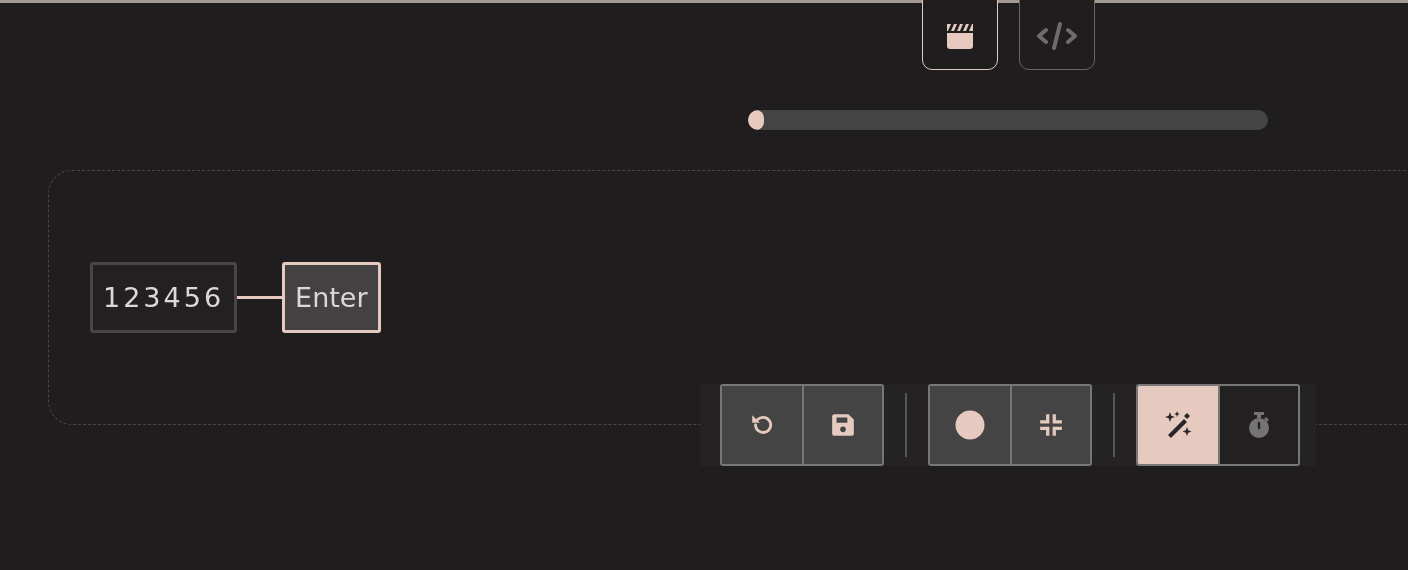  I want to click on code-icon, so click(1057, 35).